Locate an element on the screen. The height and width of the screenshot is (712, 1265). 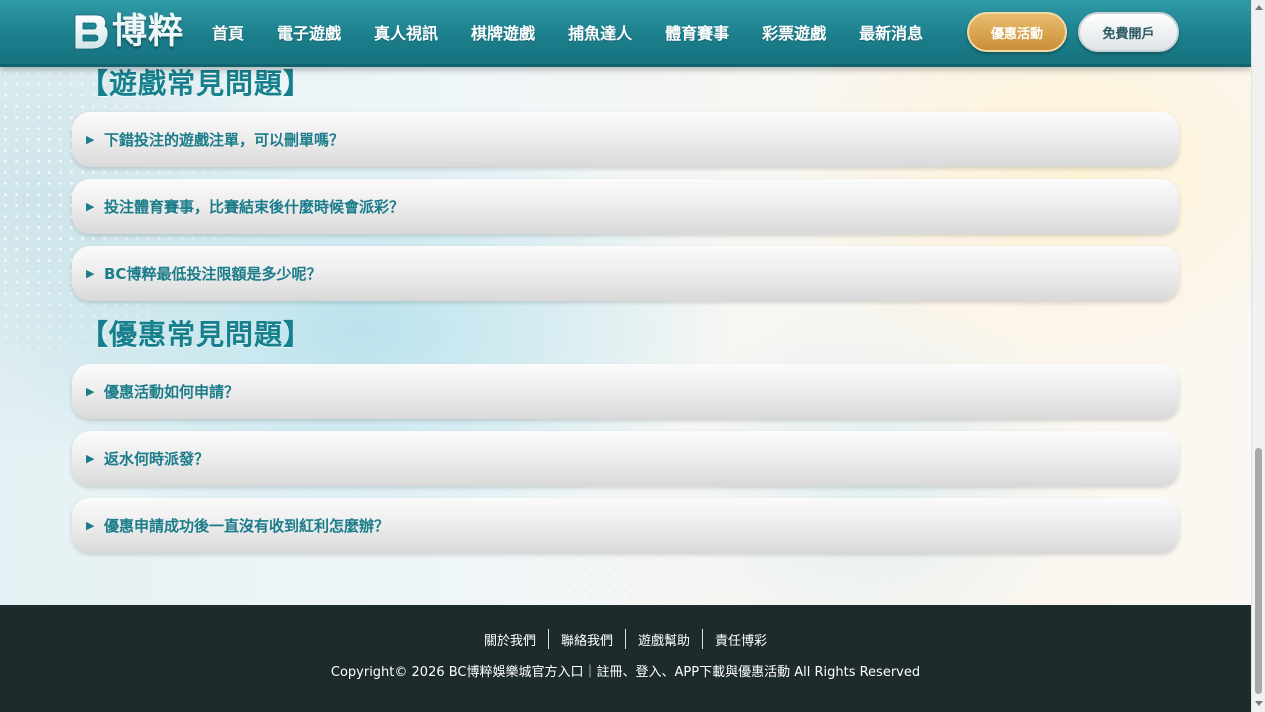
nav-item-home: 首頁 is located at coordinates (228, 32).